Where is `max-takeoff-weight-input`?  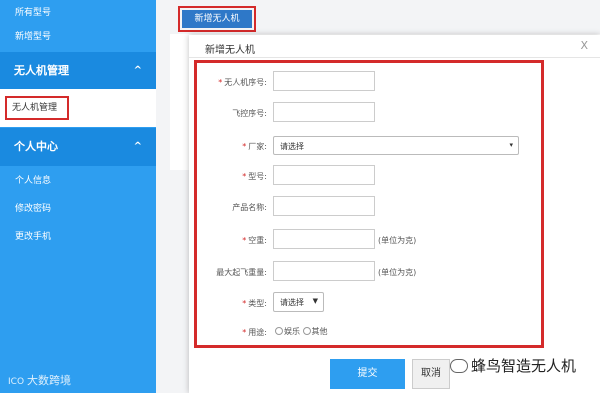
max-takeoff-weight-input is located at coordinates (324, 271).